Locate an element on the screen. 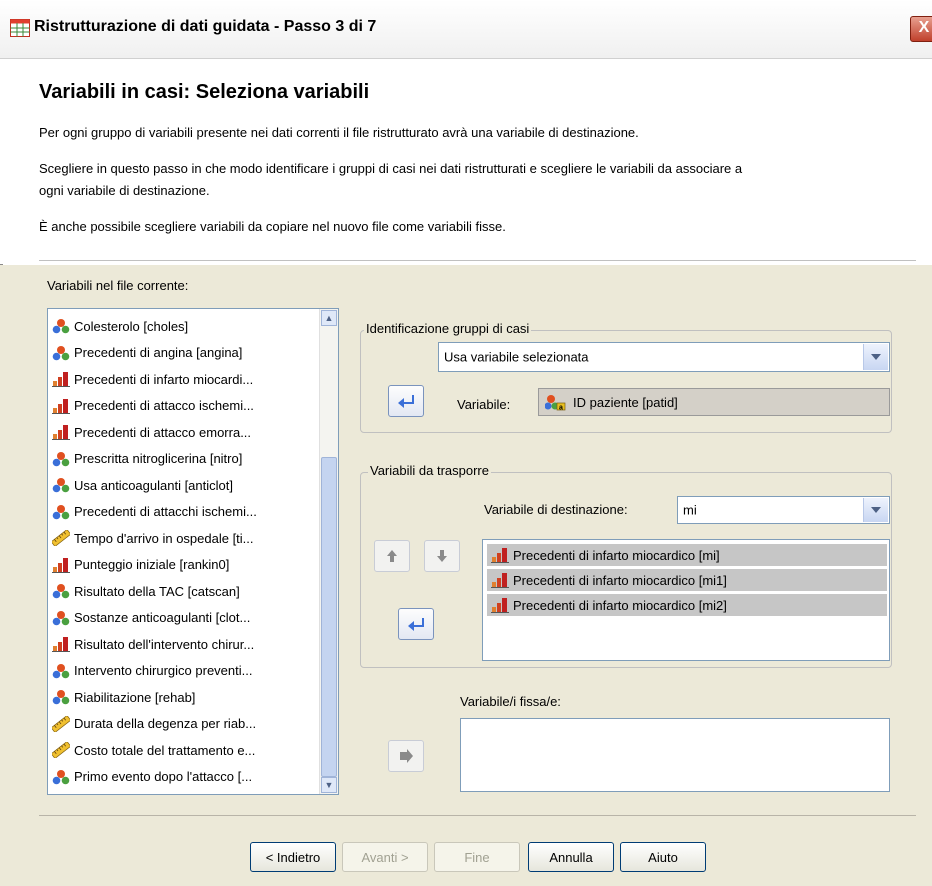  transpose-item: Precedenti di infarto miocardico [mi2] is located at coordinates (687, 605).